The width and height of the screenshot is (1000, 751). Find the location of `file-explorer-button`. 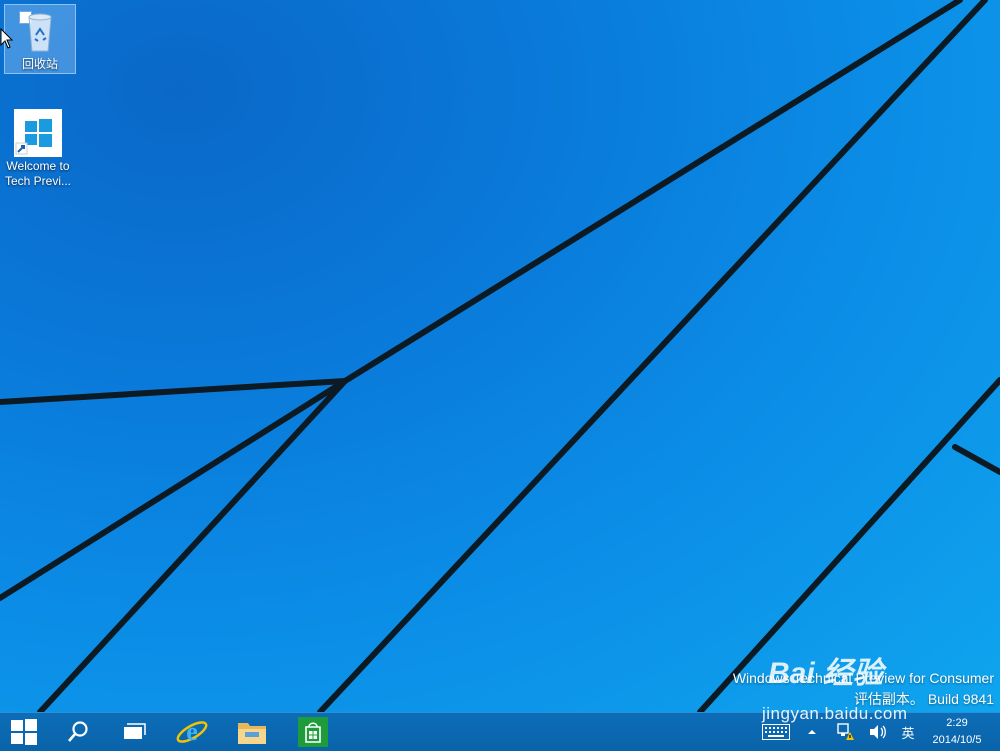

file-explorer-button is located at coordinates (252, 732).